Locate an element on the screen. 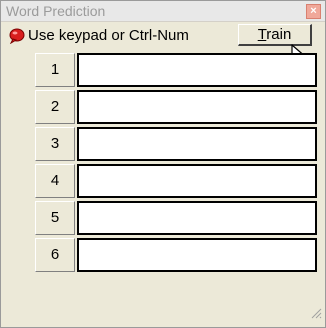 This screenshot has width=326, height=328. prediction-row-1: 1 is located at coordinates (176, 70).